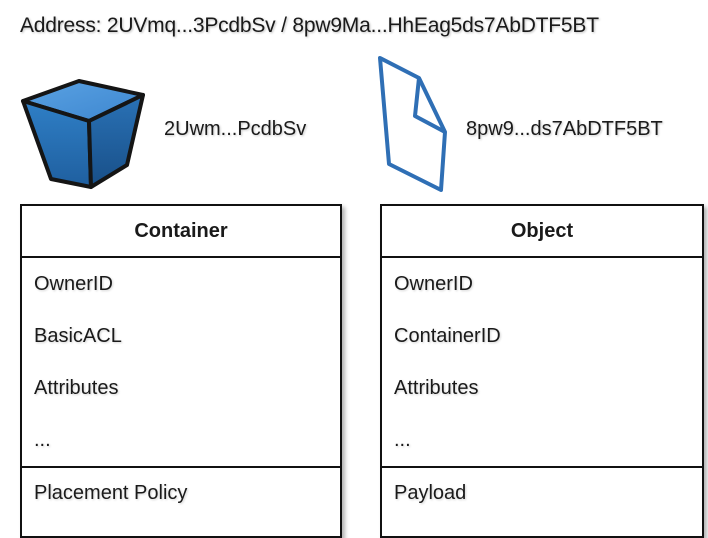 This screenshot has height=538, width=708. I want to click on container-id-label: 2Uwm...PcdbSv, so click(235, 129).